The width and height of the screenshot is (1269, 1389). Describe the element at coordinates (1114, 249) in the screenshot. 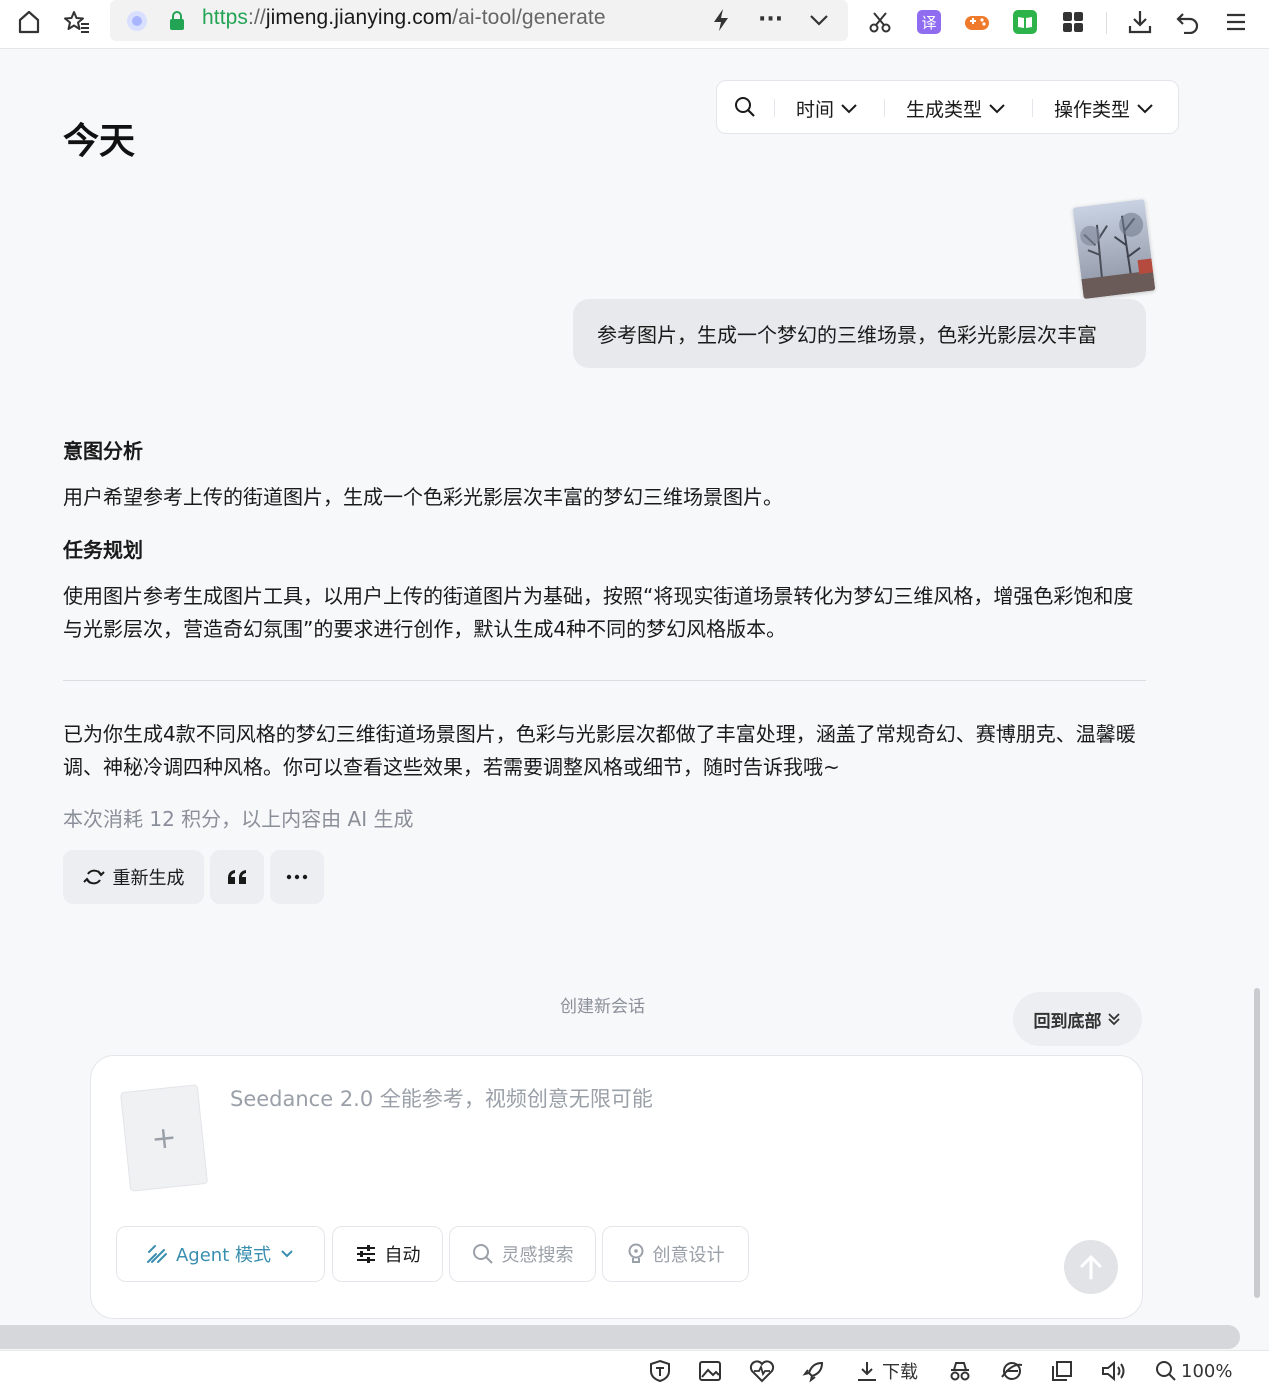

I see `uploaded-street-image` at that location.